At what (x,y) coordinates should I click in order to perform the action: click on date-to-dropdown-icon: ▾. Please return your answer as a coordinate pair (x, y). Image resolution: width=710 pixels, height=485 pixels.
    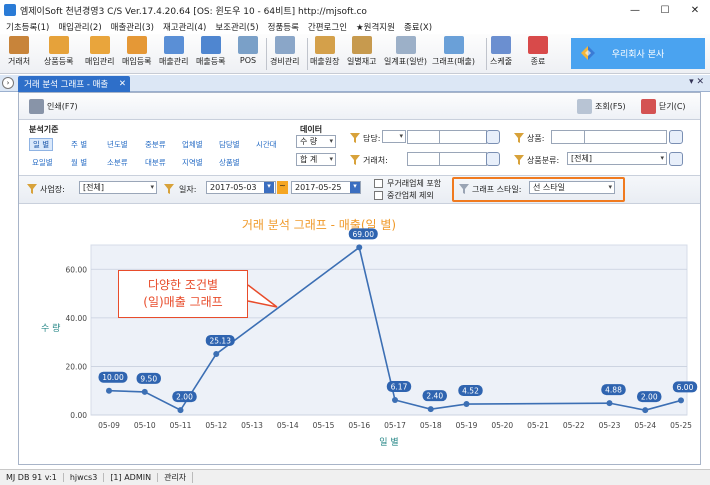
    Looking at the image, I should click on (355, 187).